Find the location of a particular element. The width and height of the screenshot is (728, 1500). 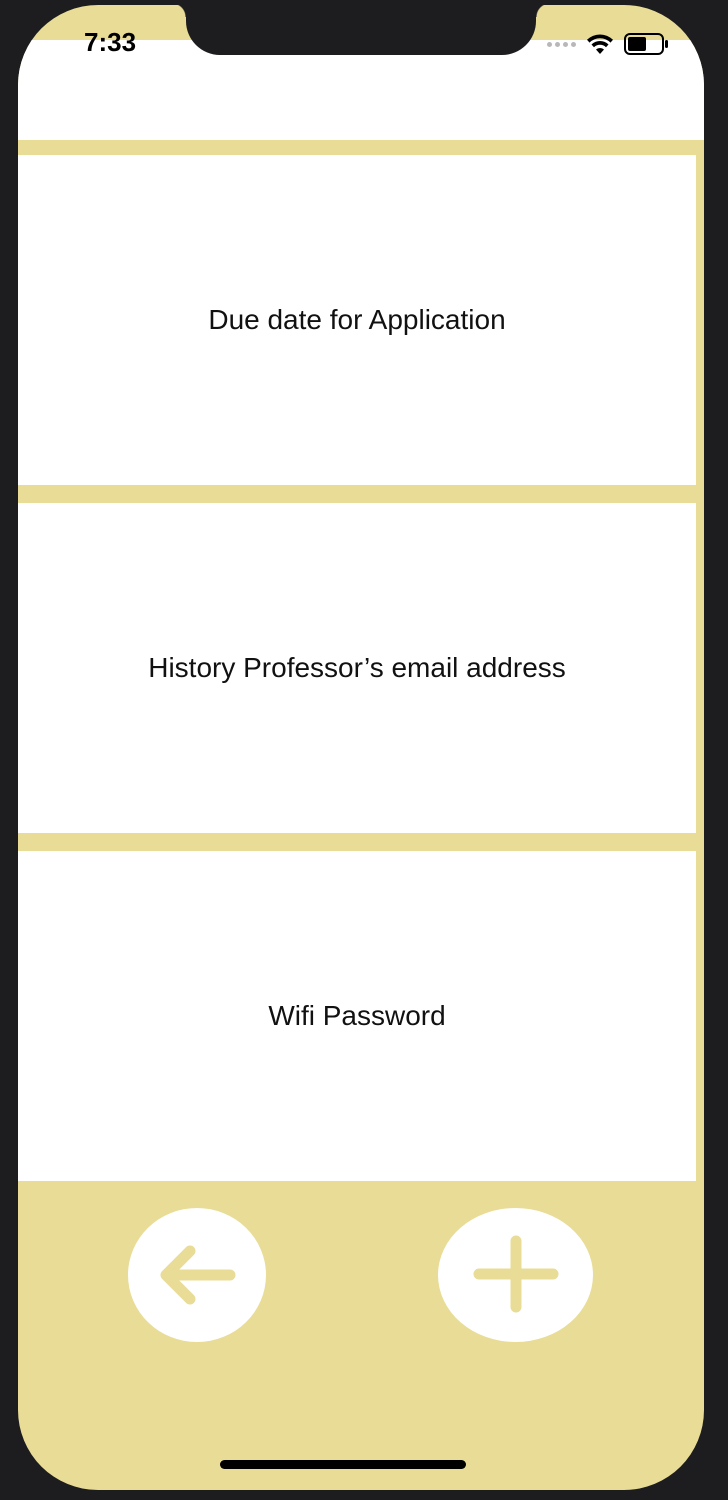

list-item-label: Due date for Application is located at coordinates (357, 319).